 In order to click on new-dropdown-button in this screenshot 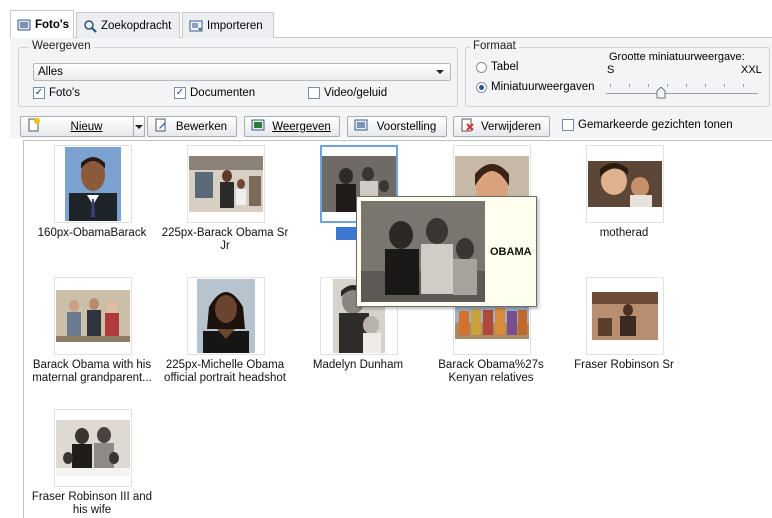, I will do `click(139, 126)`.